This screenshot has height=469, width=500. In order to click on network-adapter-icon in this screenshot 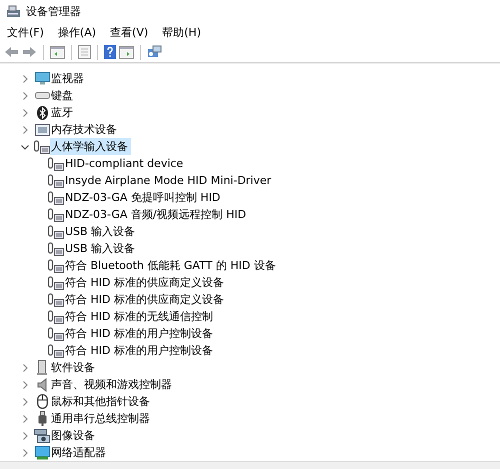, I will do `click(42, 453)`.